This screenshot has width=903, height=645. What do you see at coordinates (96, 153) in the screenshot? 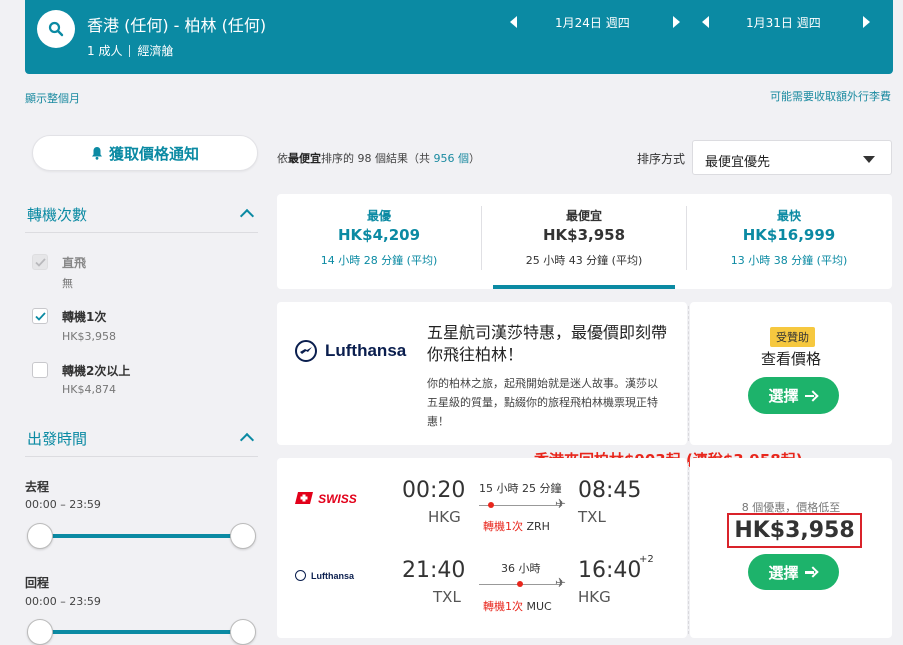
I see `bell-icon` at bounding box center [96, 153].